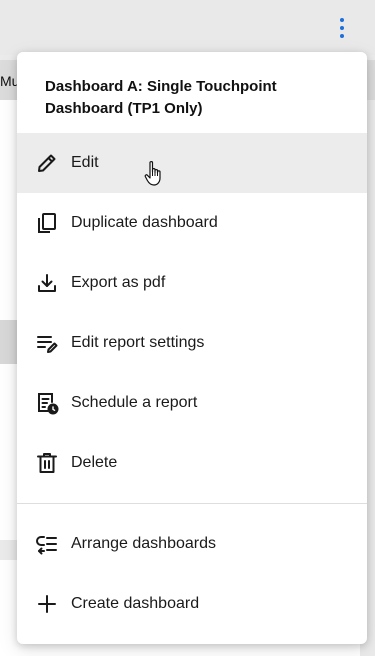 This screenshot has width=375, height=656. Describe the element at coordinates (192, 503) in the screenshot. I see `menu-divider` at that location.